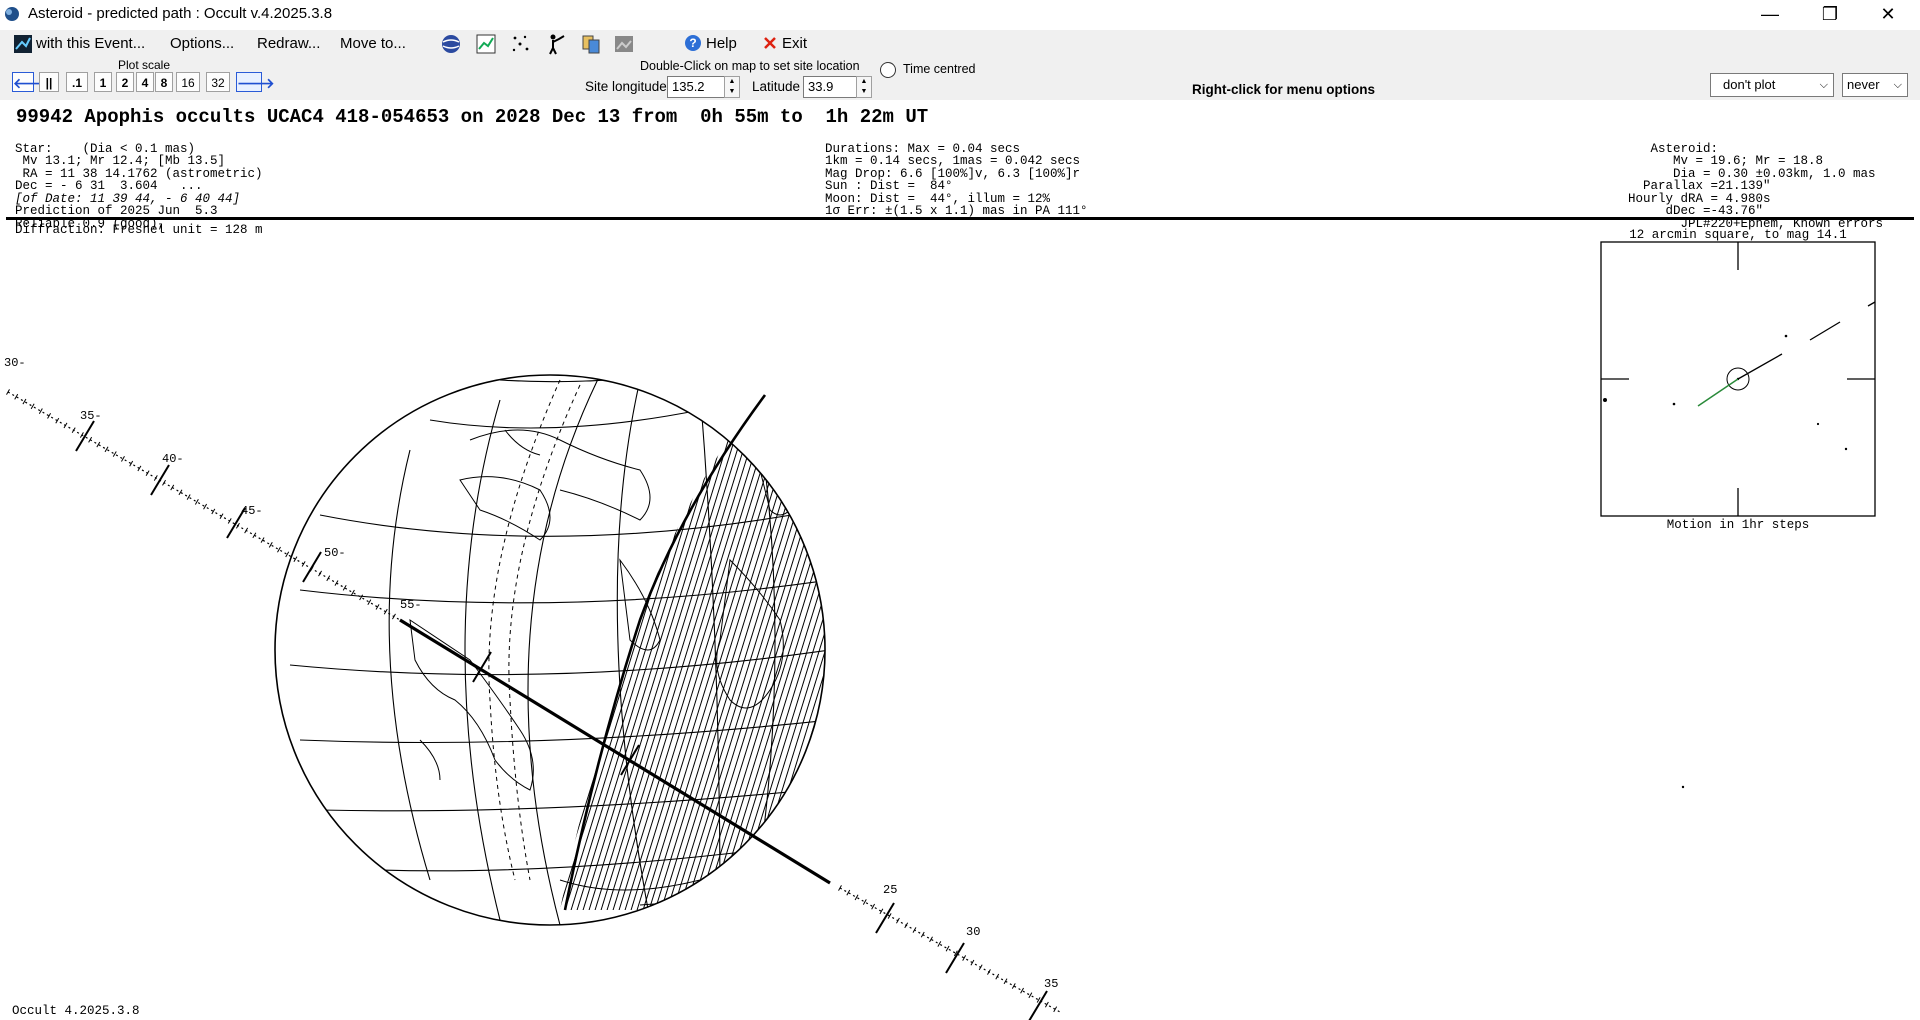  What do you see at coordinates (103, 82) in the screenshot?
I see `scale-button-1: 1` at bounding box center [103, 82].